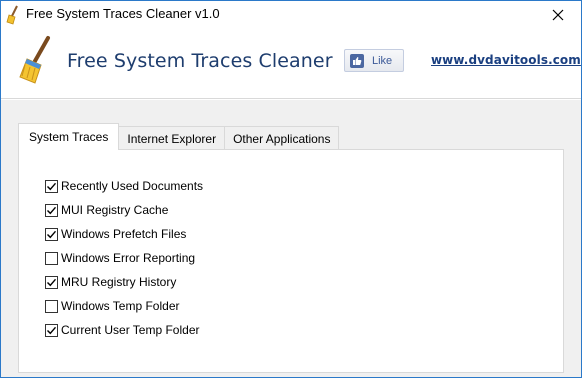 The height and width of the screenshot is (378, 582). What do you see at coordinates (382, 60) in the screenshot?
I see `like-label: Like` at bounding box center [382, 60].